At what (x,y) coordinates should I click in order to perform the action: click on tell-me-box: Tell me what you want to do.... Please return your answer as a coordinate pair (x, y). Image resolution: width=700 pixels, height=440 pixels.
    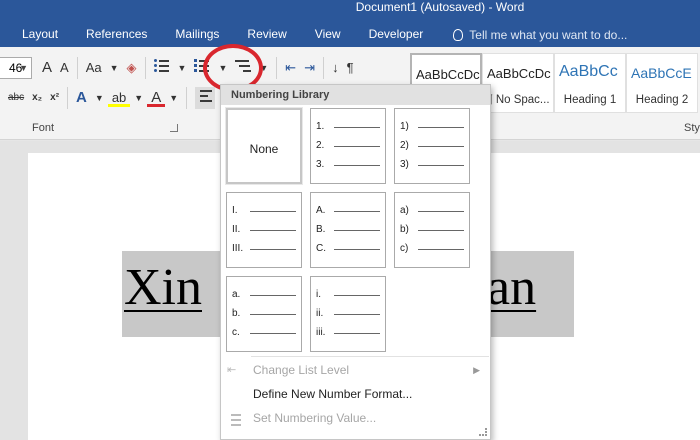
    Looking at the image, I should click on (532, 35).